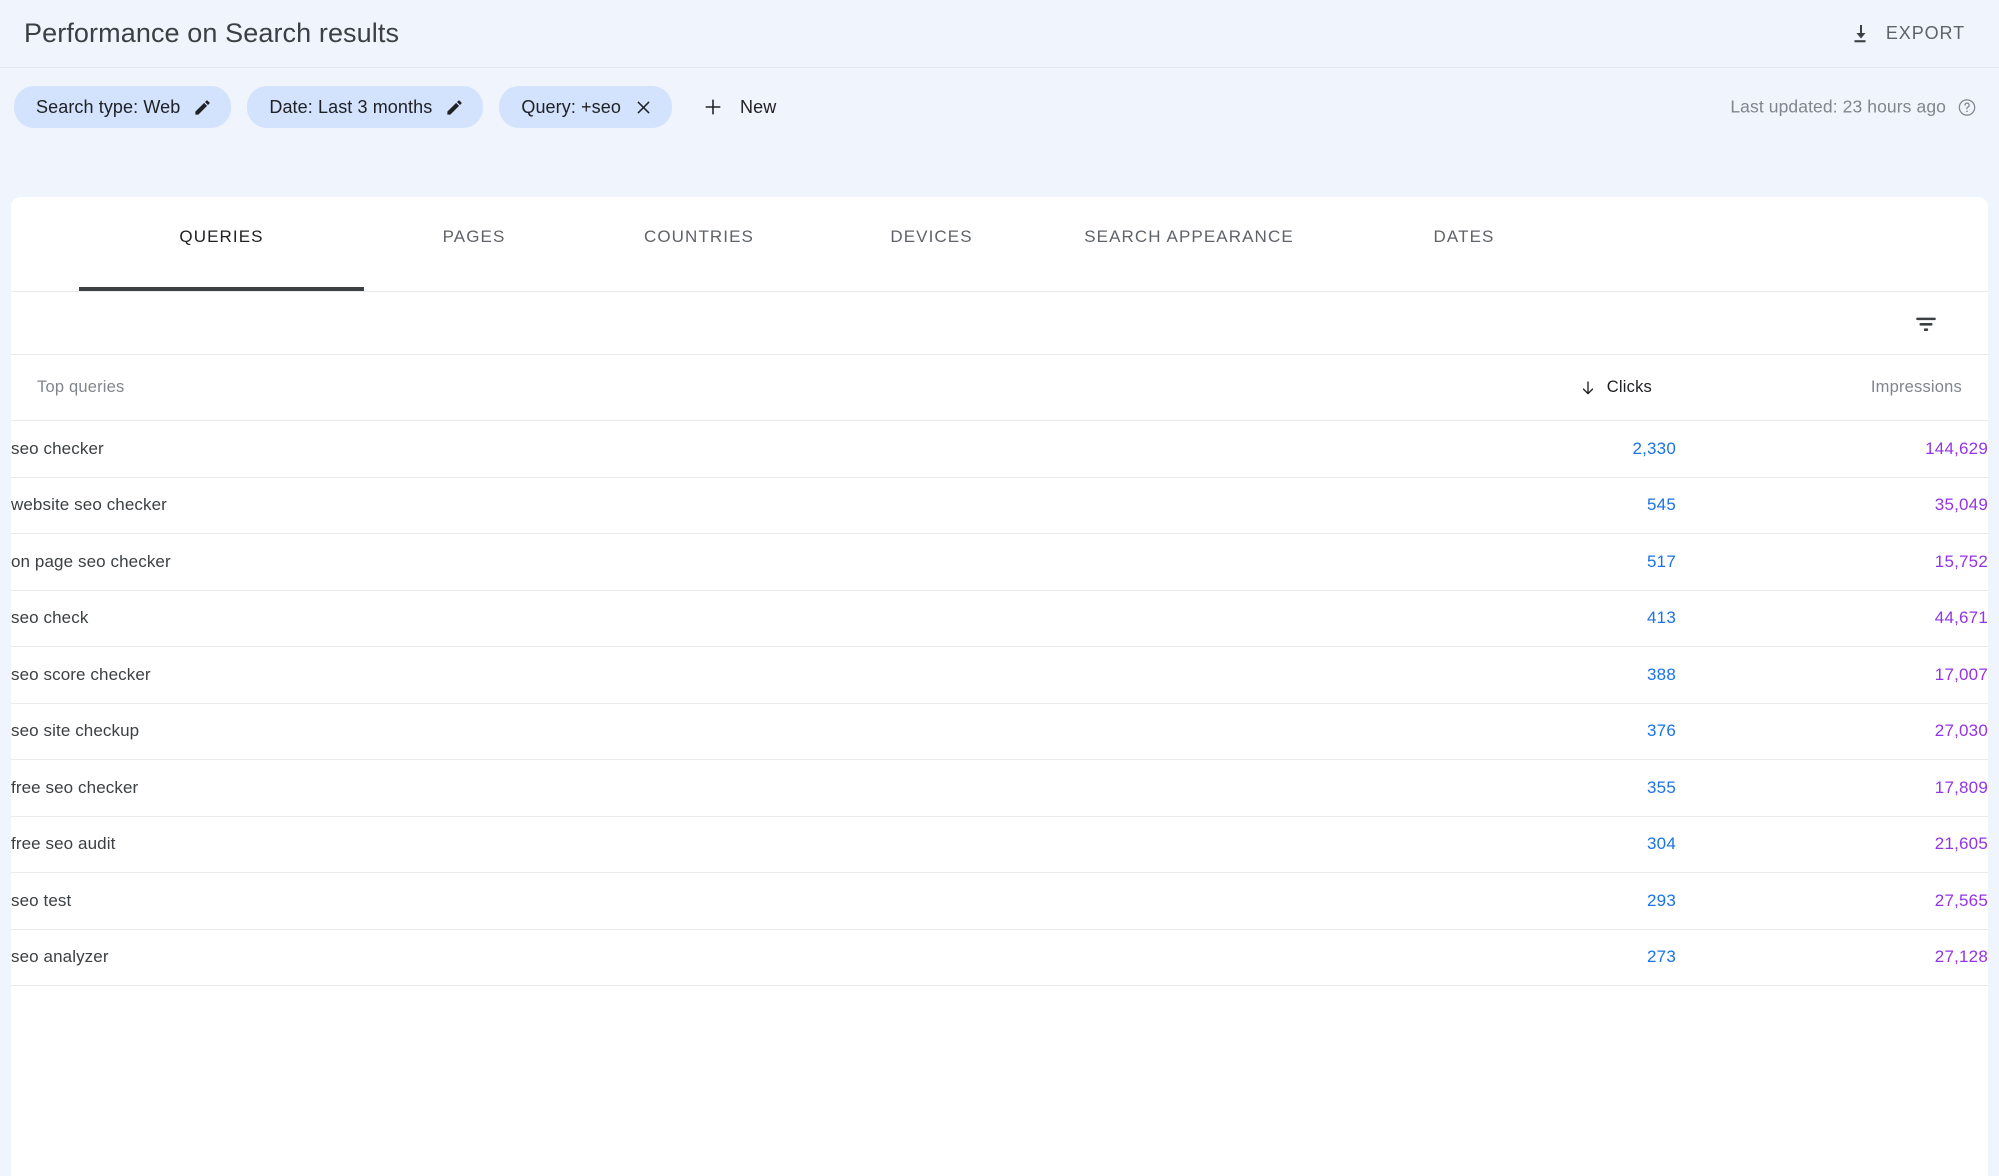  What do you see at coordinates (1832, 562) in the screenshot?
I see `cell-impressions: 15,752` at bounding box center [1832, 562].